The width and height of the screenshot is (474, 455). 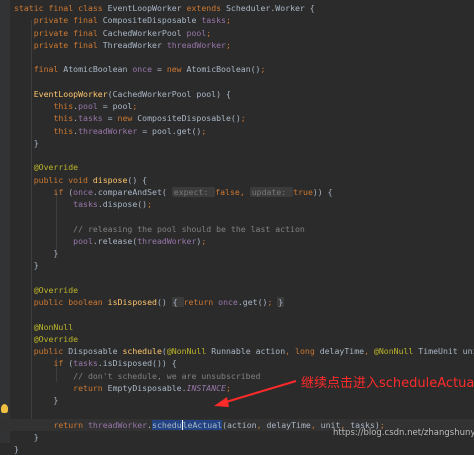 I want to click on watermark: https://blog.csdn.net/zhangshuny, so click(x=403, y=433).